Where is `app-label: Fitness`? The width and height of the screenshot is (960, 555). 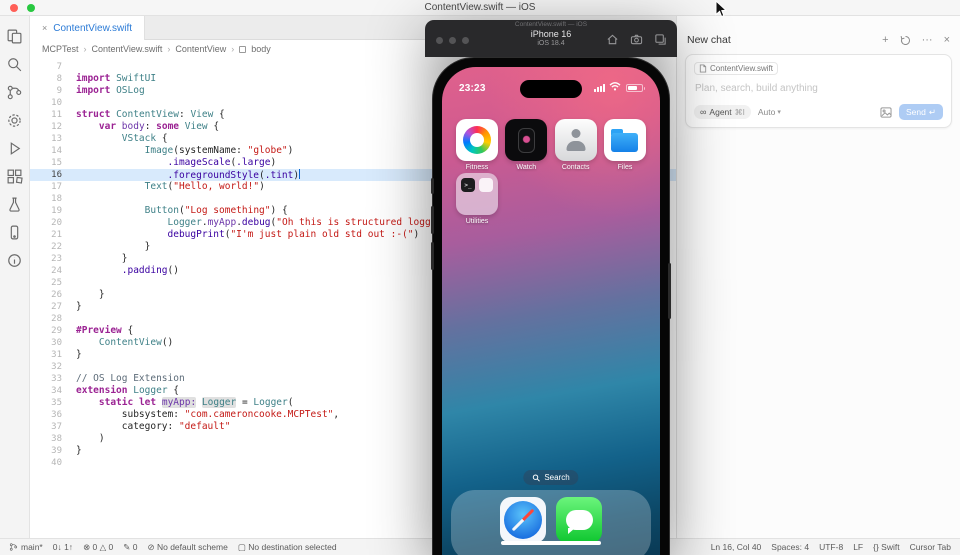 app-label: Fitness is located at coordinates (477, 167).